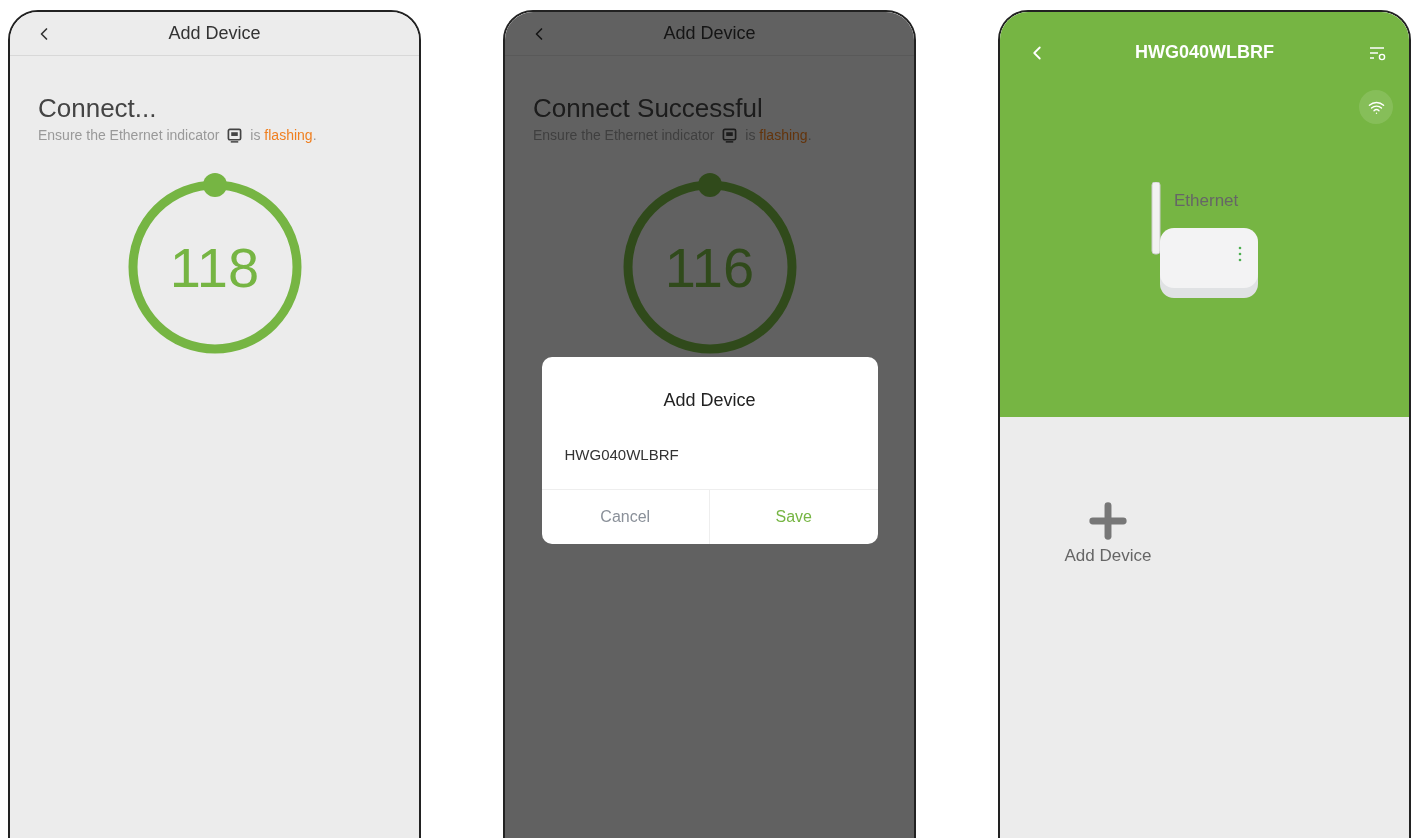 This screenshot has width=1414, height=838. What do you see at coordinates (129, 135) in the screenshot?
I see `hint-text: Ensure the Ethernet indicator` at bounding box center [129, 135].